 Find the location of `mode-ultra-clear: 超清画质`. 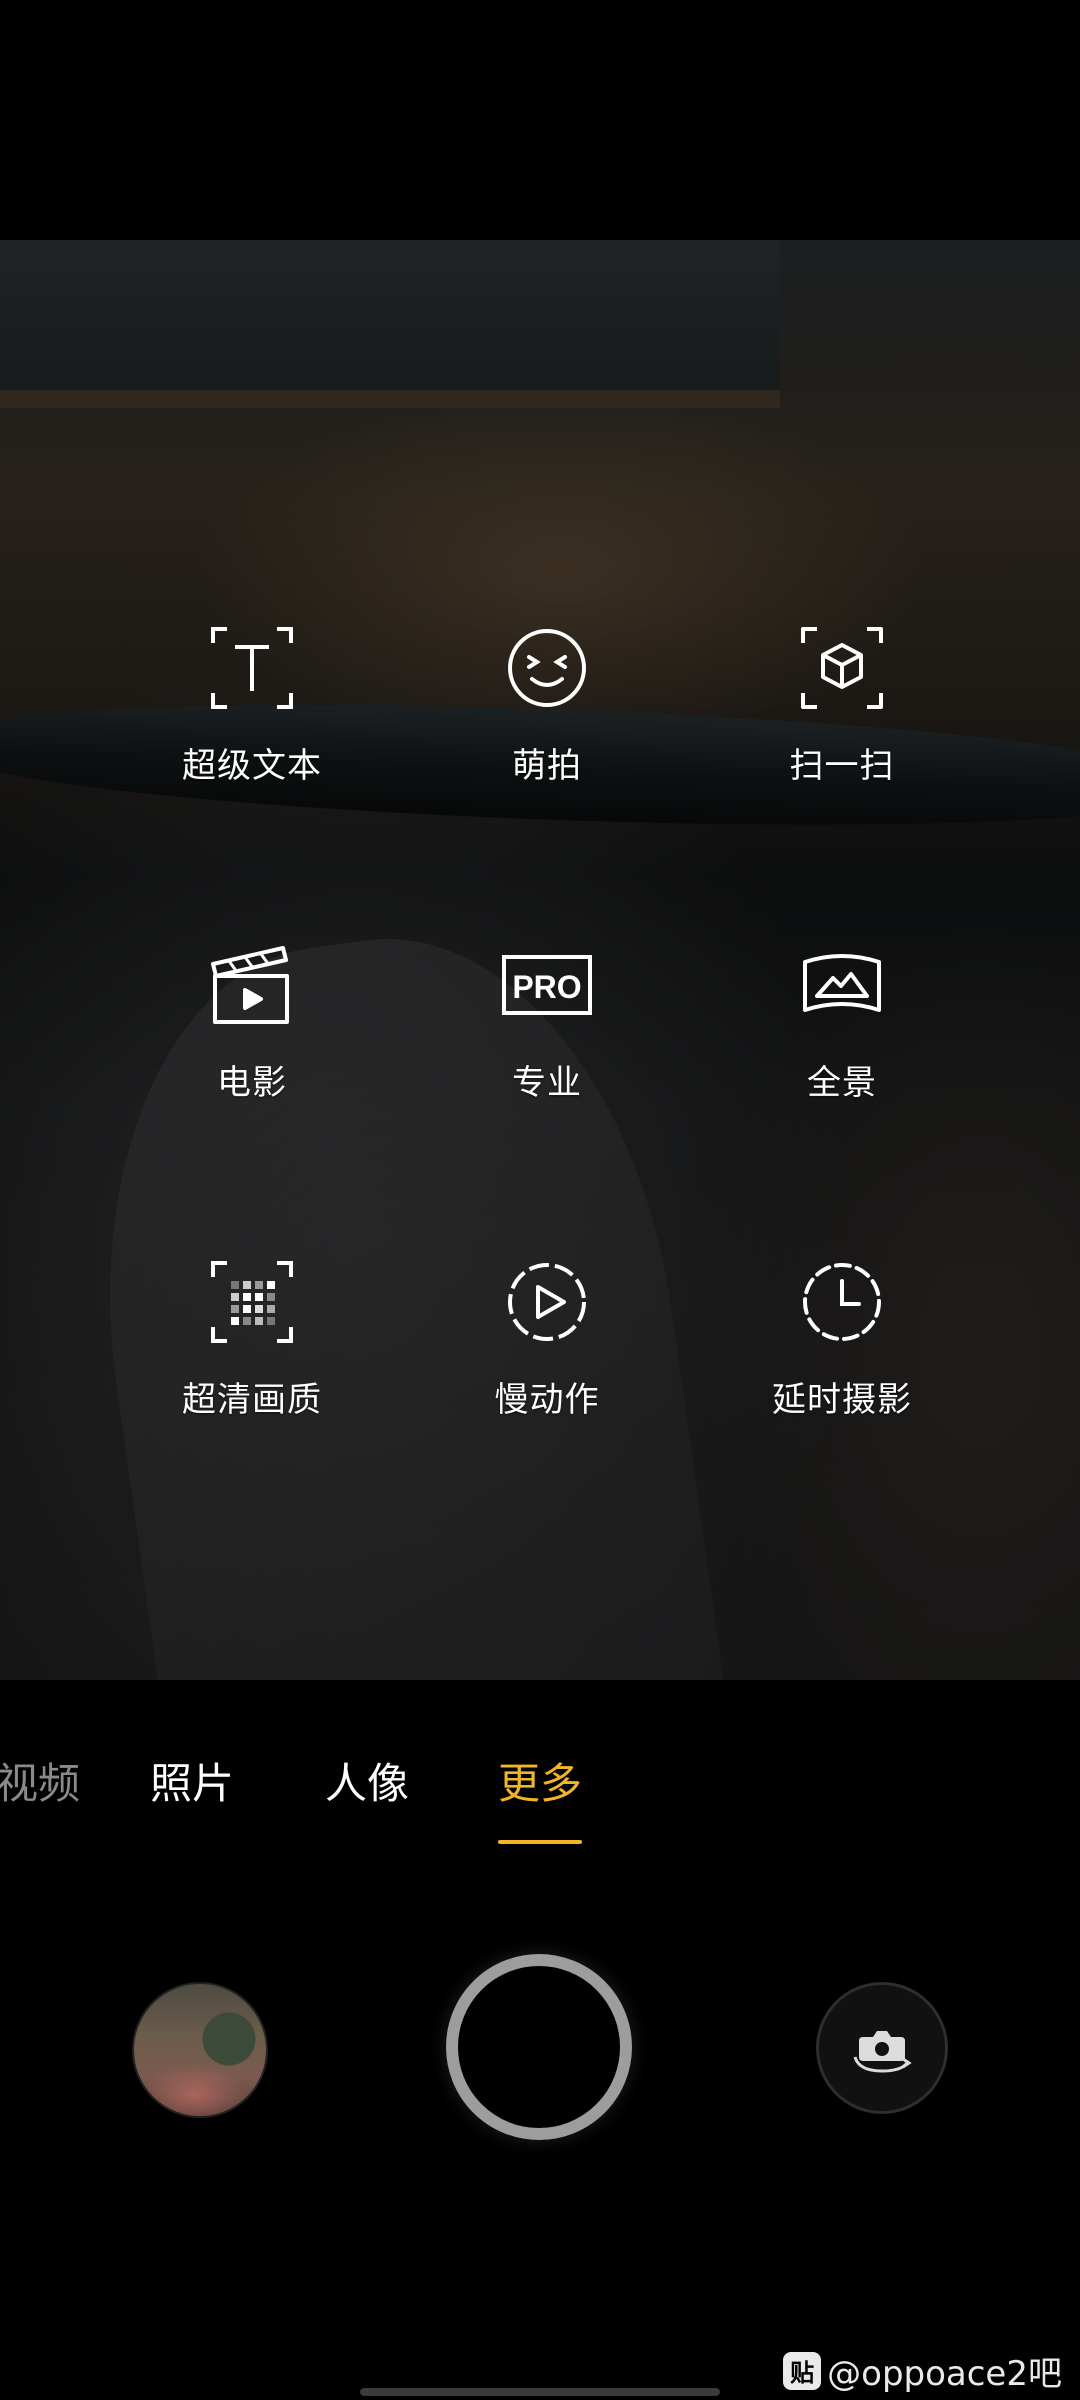

mode-ultra-clear: 超清画质 is located at coordinates (252, 1354).